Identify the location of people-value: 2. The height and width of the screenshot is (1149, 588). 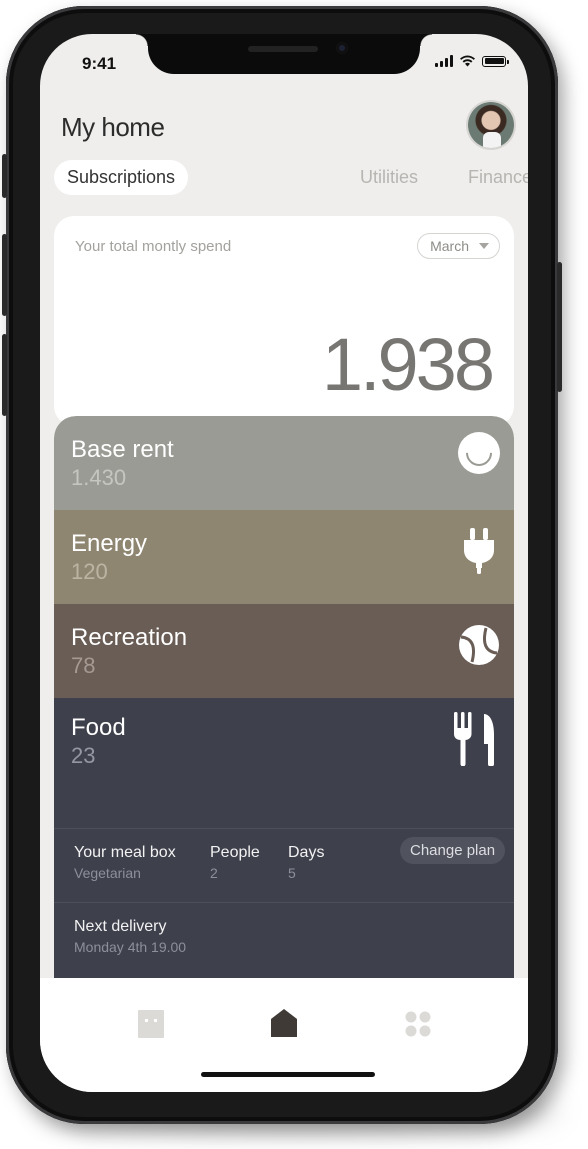
(214, 873).